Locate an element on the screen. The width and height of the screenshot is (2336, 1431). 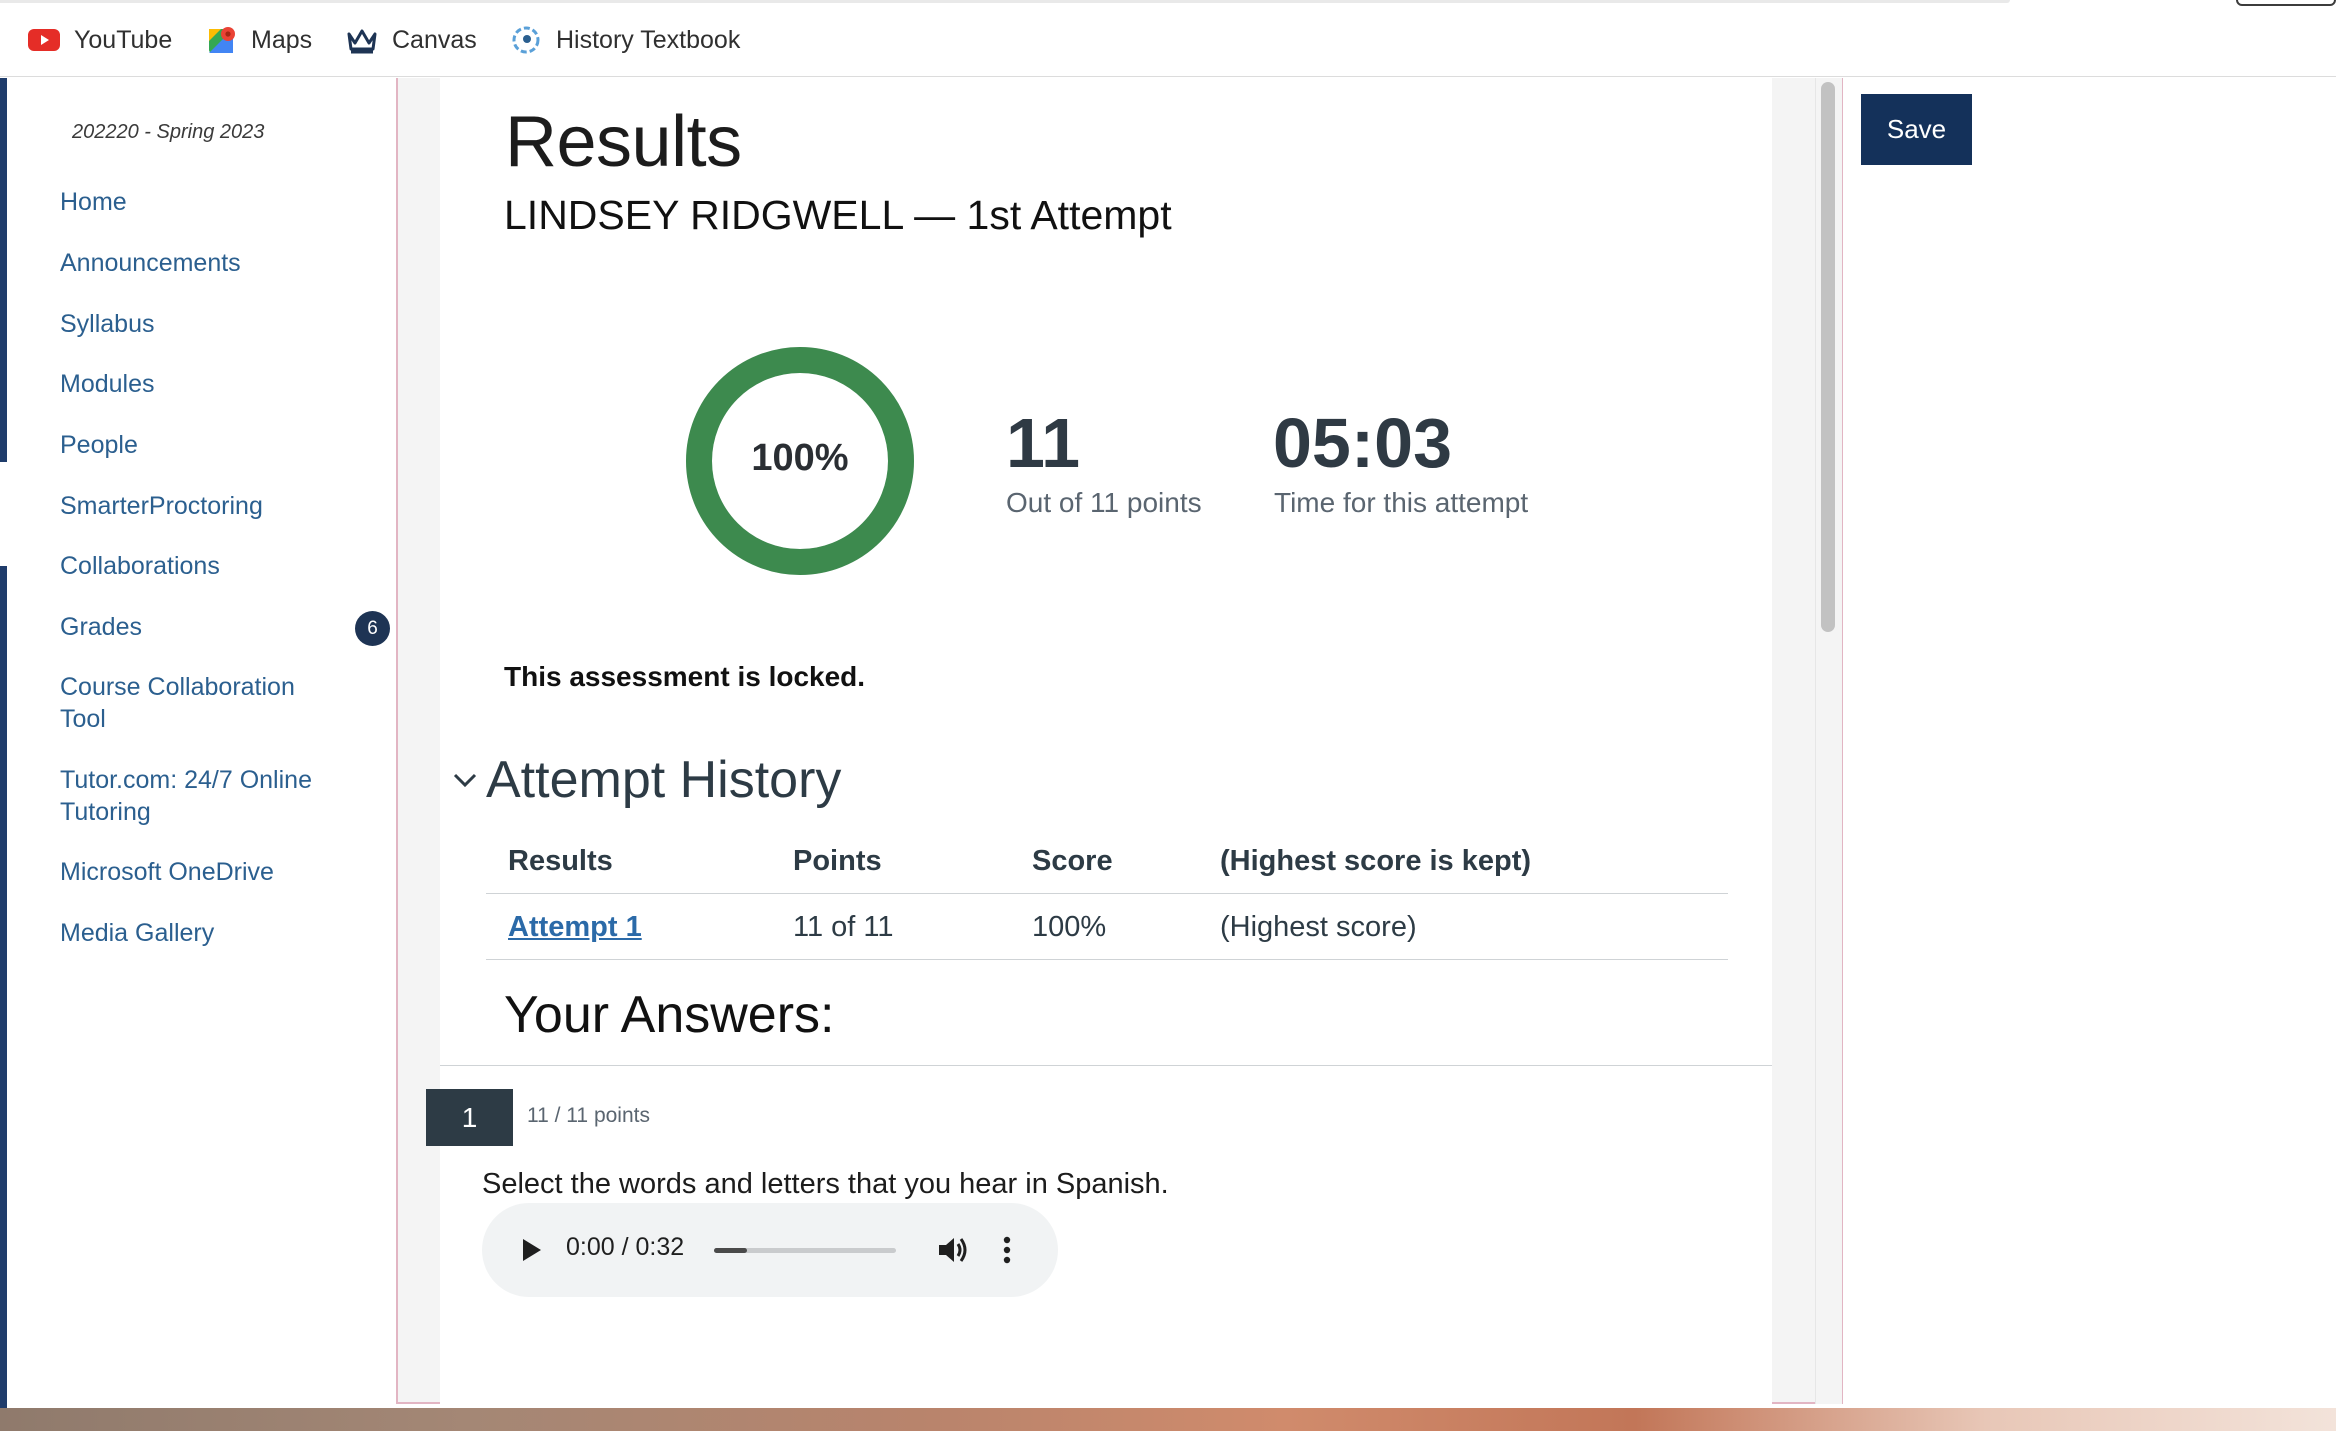
maps-icon is located at coordinates (222, 40).